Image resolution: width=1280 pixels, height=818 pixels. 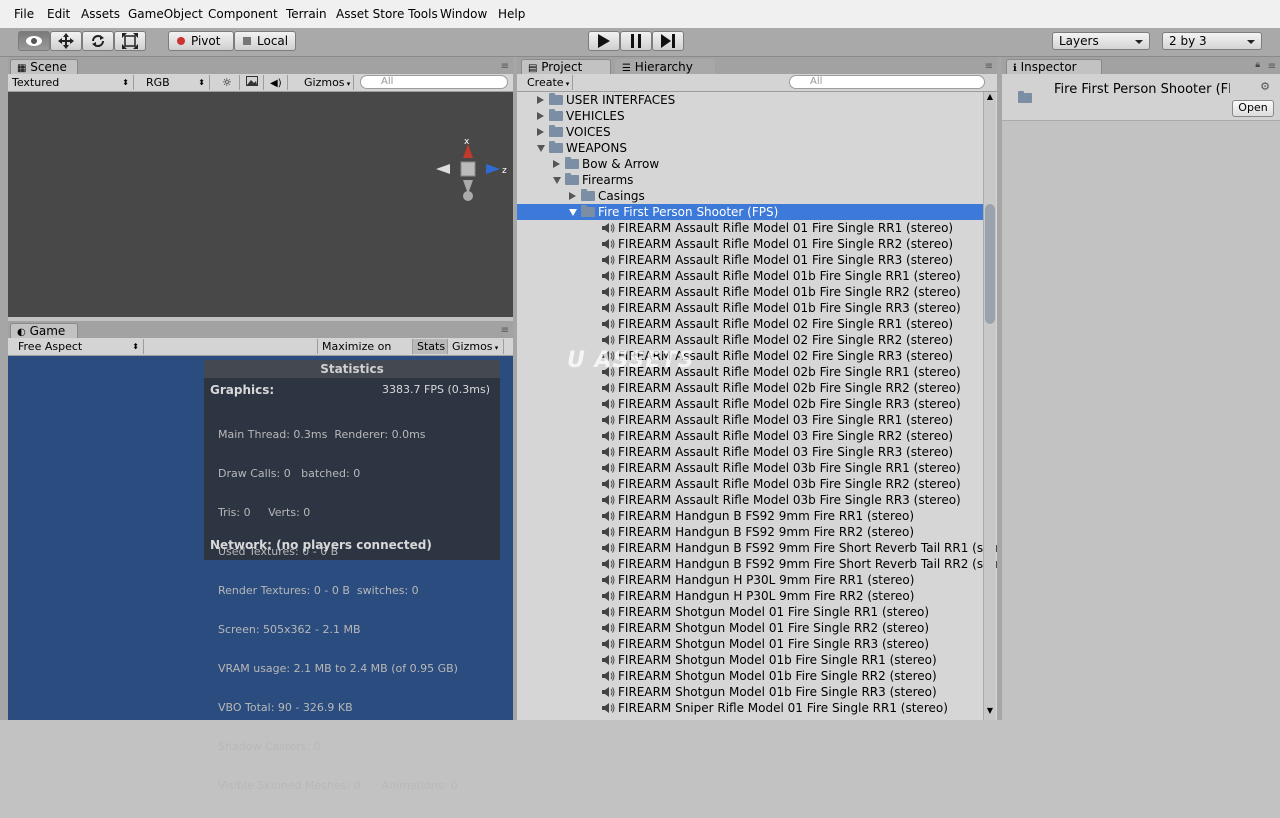 What do you see at coordinates (752, 164) in the screenshot?
I see `tree-folder-row: Bow & Arrow` at bounding box center [752, 164].